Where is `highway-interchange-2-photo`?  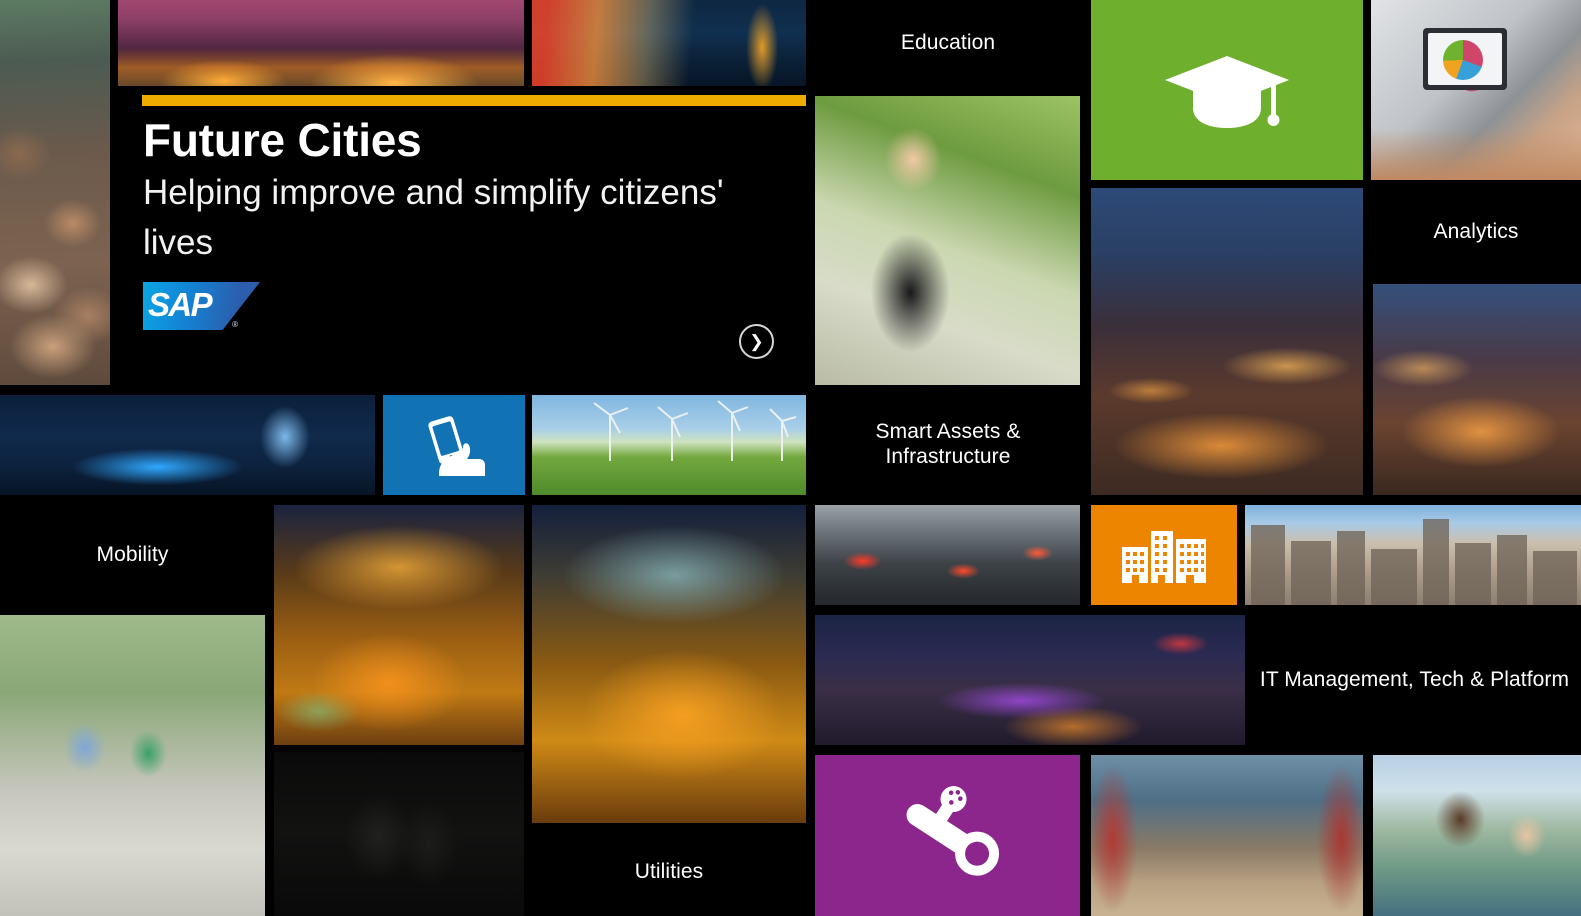
highway-interchange-2-photo is located at coordinates (669, 664).